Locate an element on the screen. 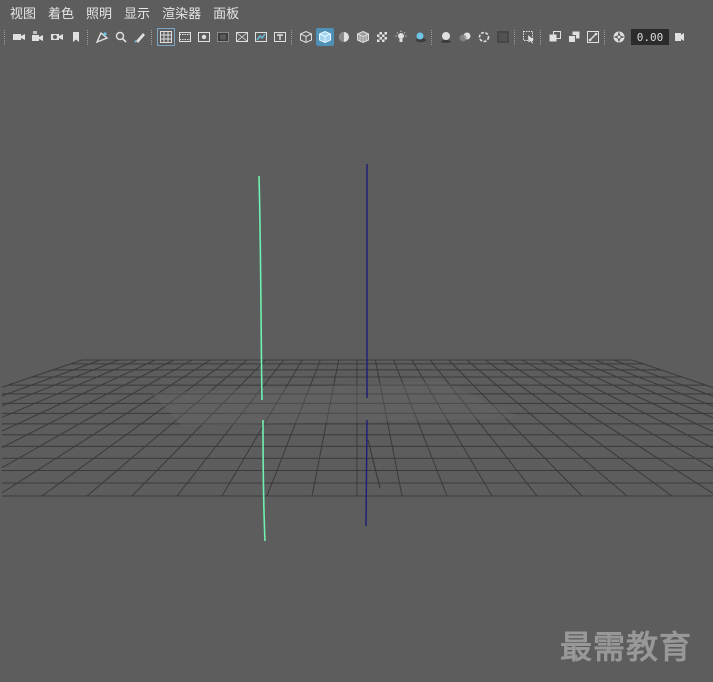 This screenshot has height=682, width=713. xray-active-components-icon is located at coordinates (574, 37).